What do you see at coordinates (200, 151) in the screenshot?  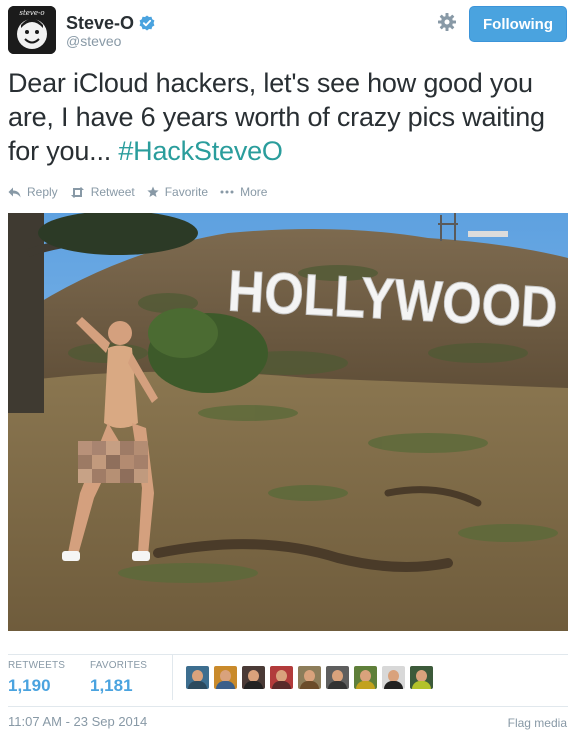 I see `hashtag-link: #HackSteveO` at bounding box center [200, 151].